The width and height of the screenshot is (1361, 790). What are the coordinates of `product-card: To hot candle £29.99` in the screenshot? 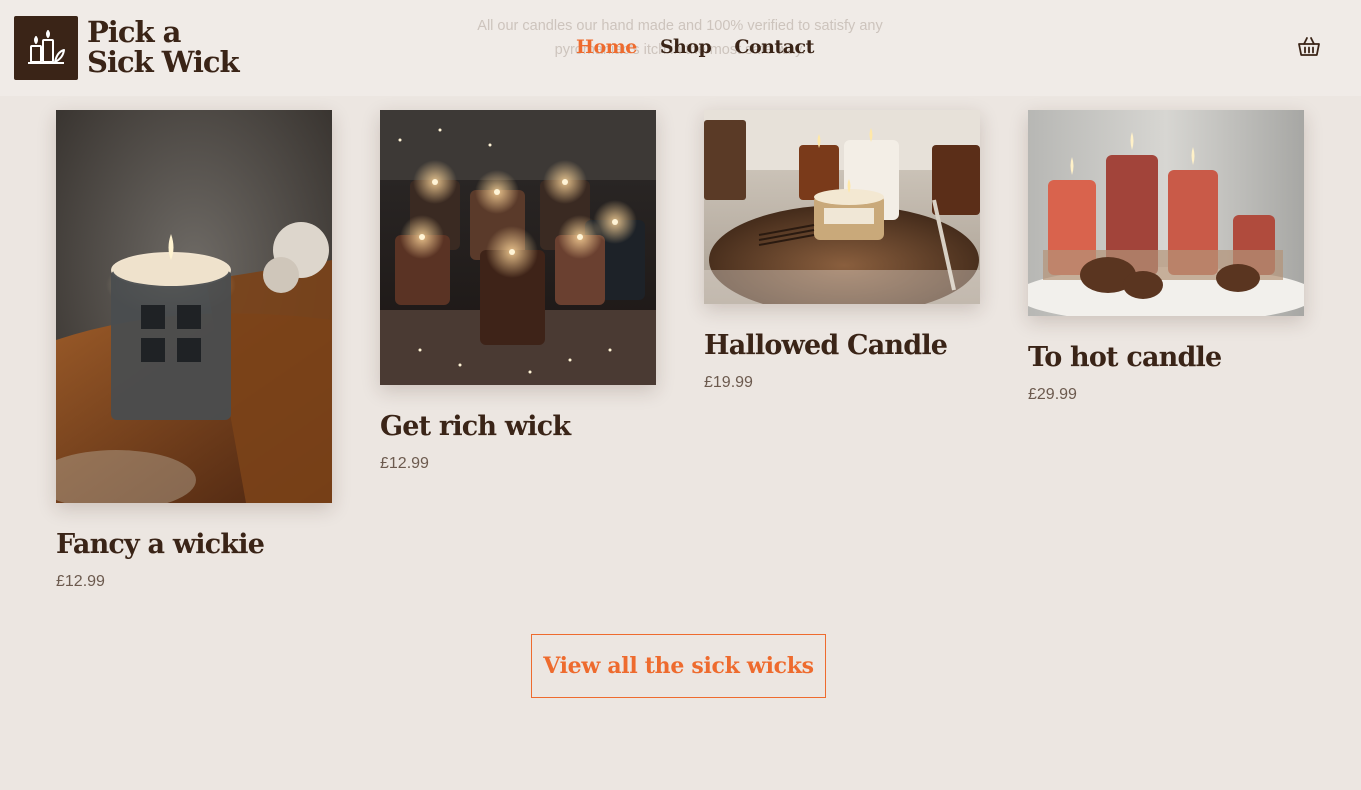 It's located at (1166, 257).